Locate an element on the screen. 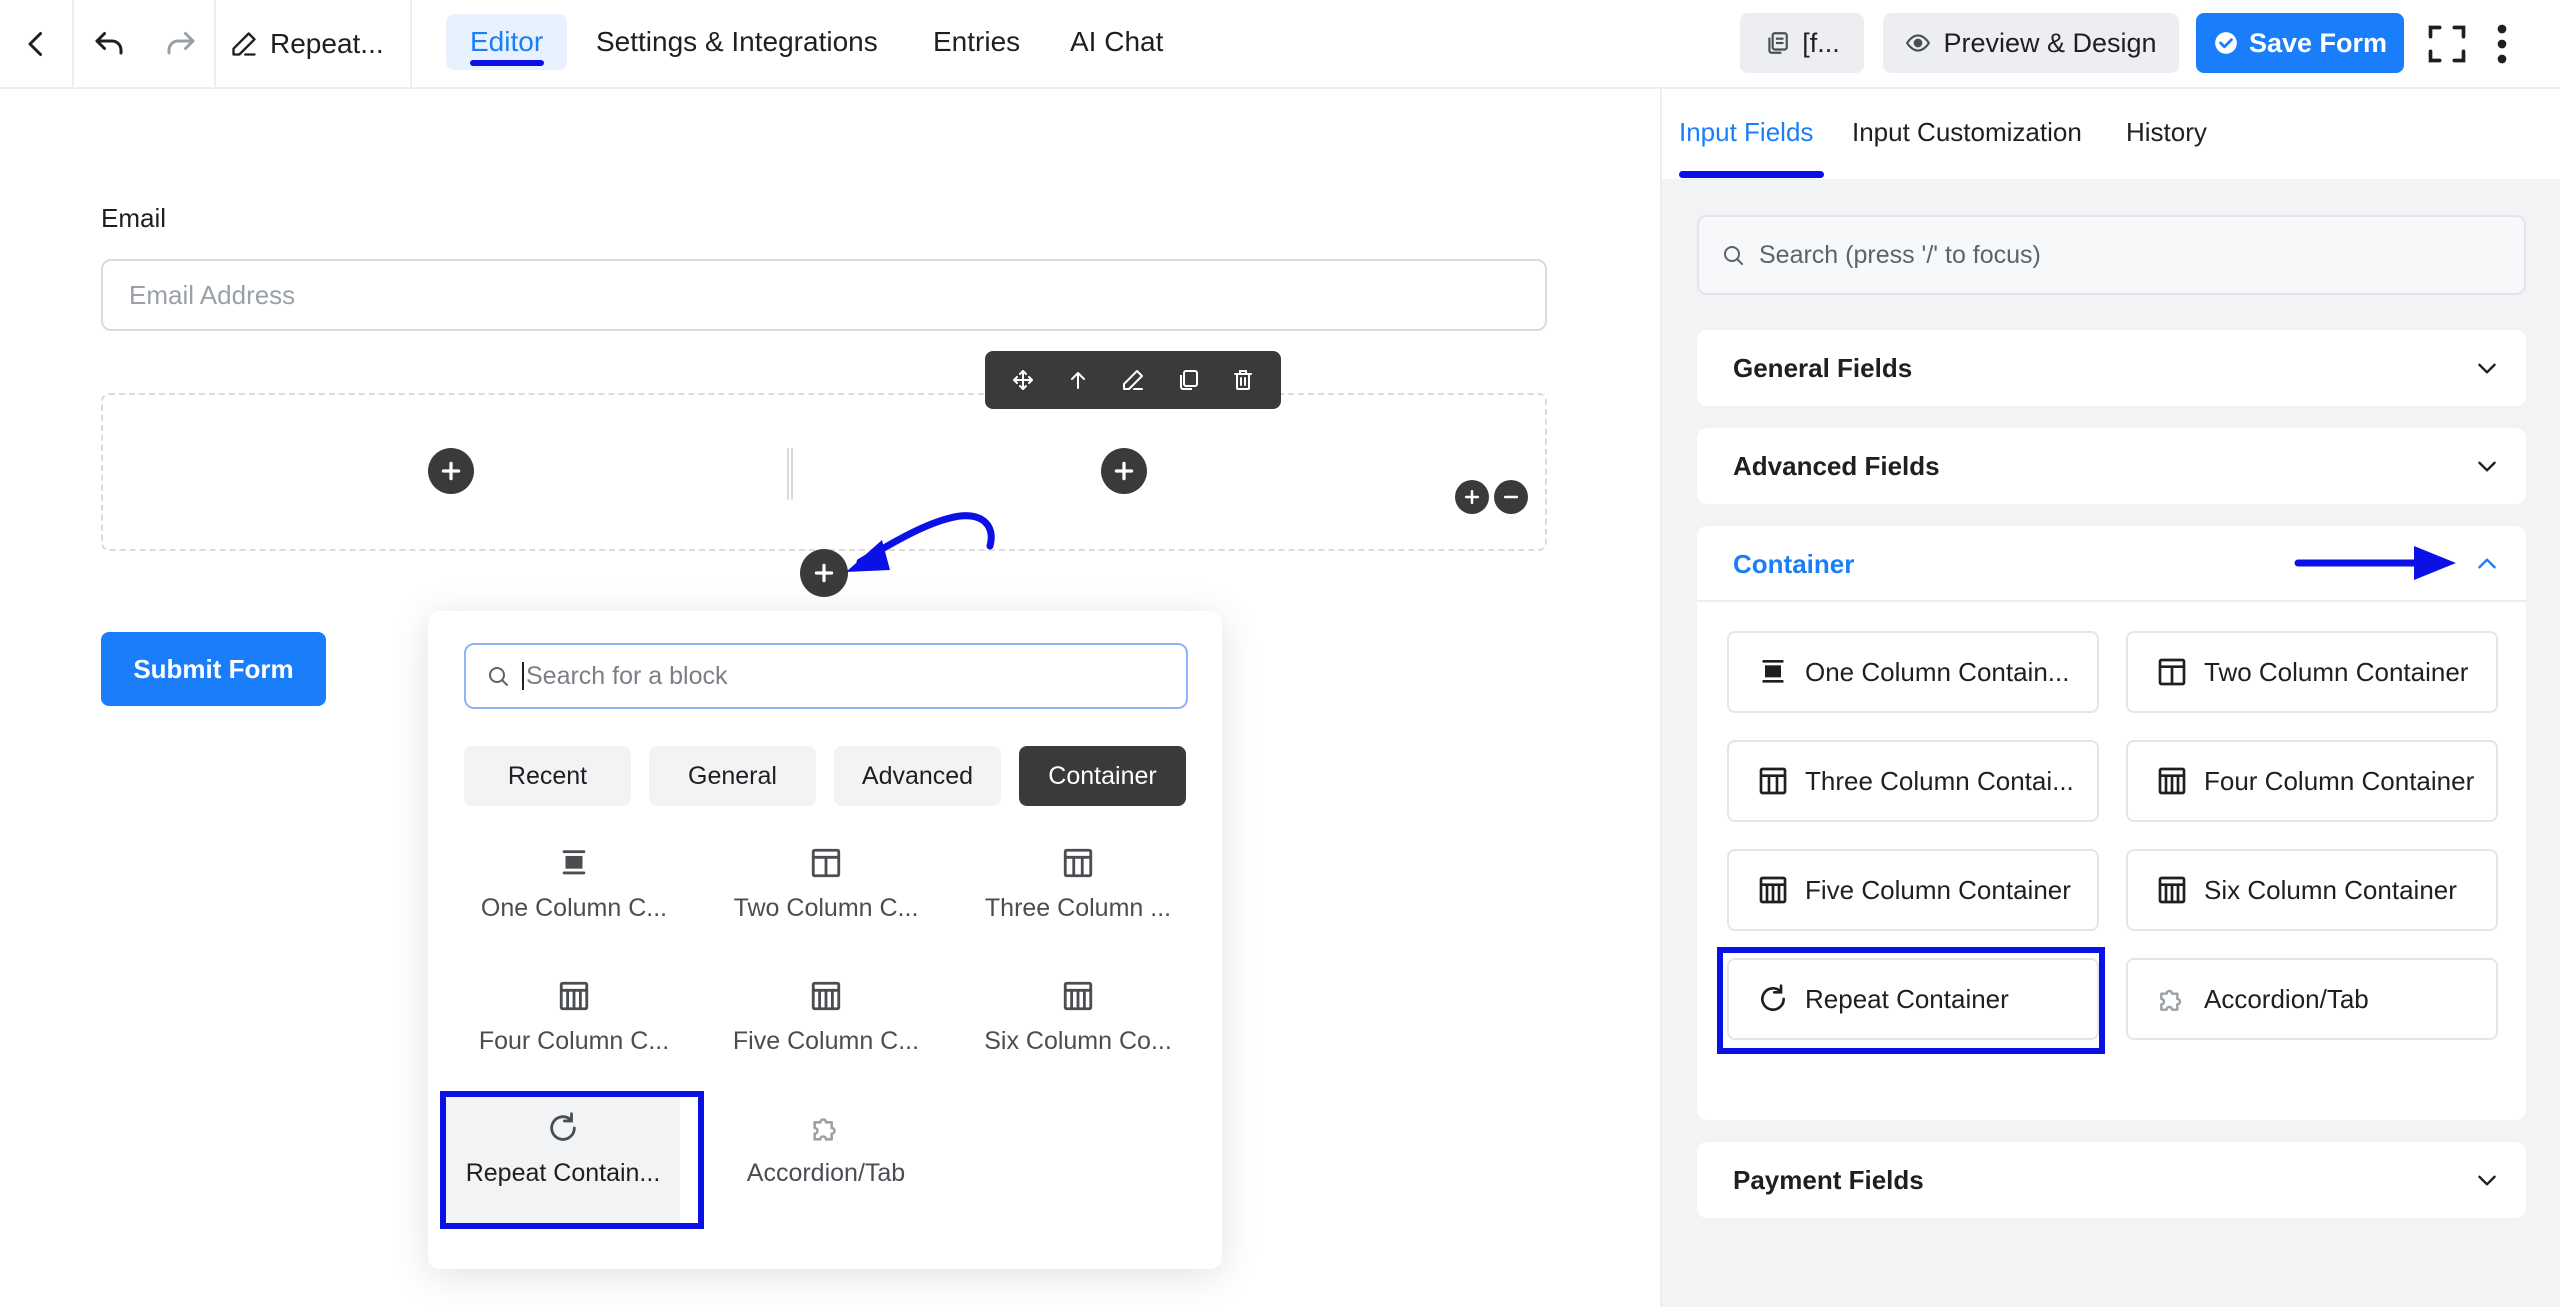 Image resolution: width=2560 pixels, height=1307 pixels. save-form-button: Save Form is located at coordinates (2300, 43).